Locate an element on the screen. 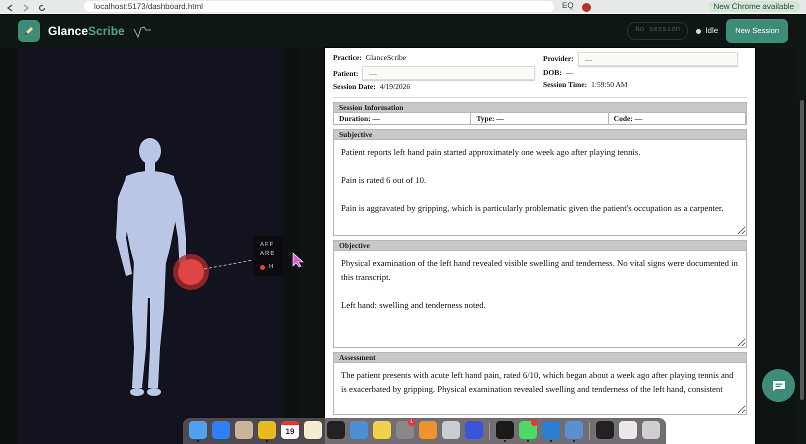  calendar-day: 19 is located at coordinates (290, 432).